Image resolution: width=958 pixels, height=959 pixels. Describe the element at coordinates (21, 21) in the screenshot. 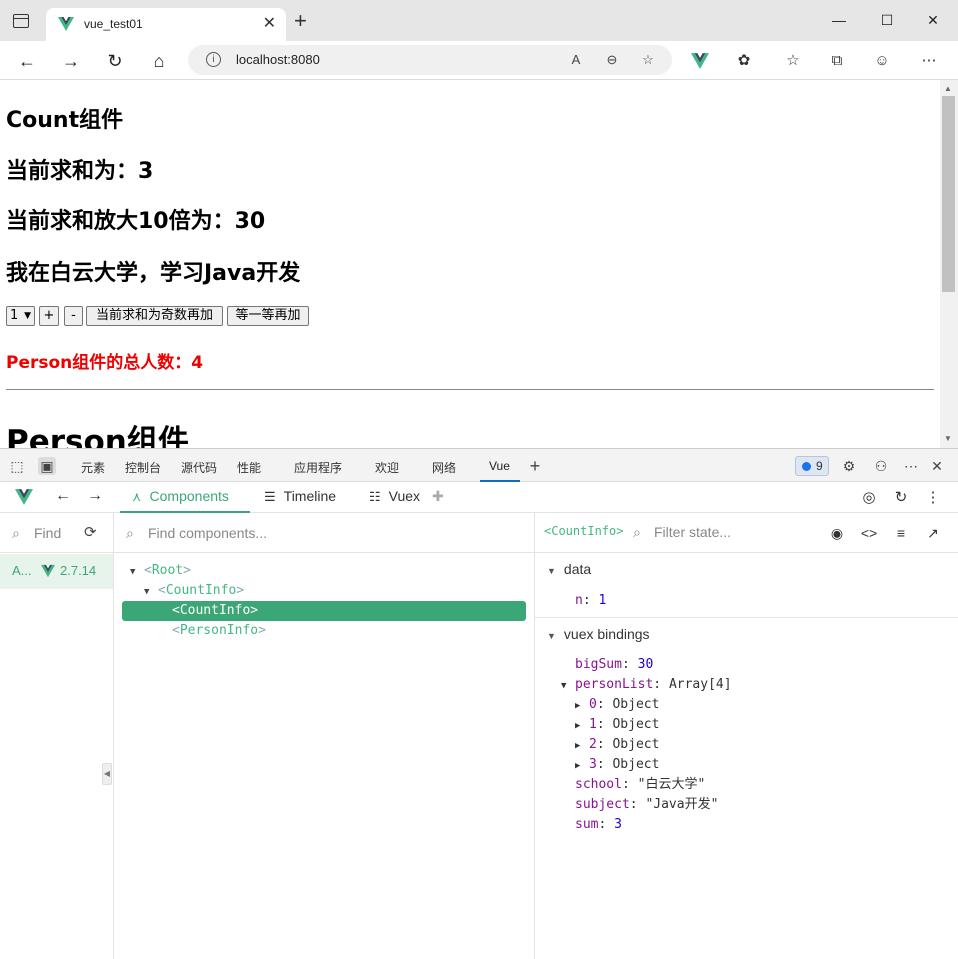

I see `tab-actions-icon` at that location.